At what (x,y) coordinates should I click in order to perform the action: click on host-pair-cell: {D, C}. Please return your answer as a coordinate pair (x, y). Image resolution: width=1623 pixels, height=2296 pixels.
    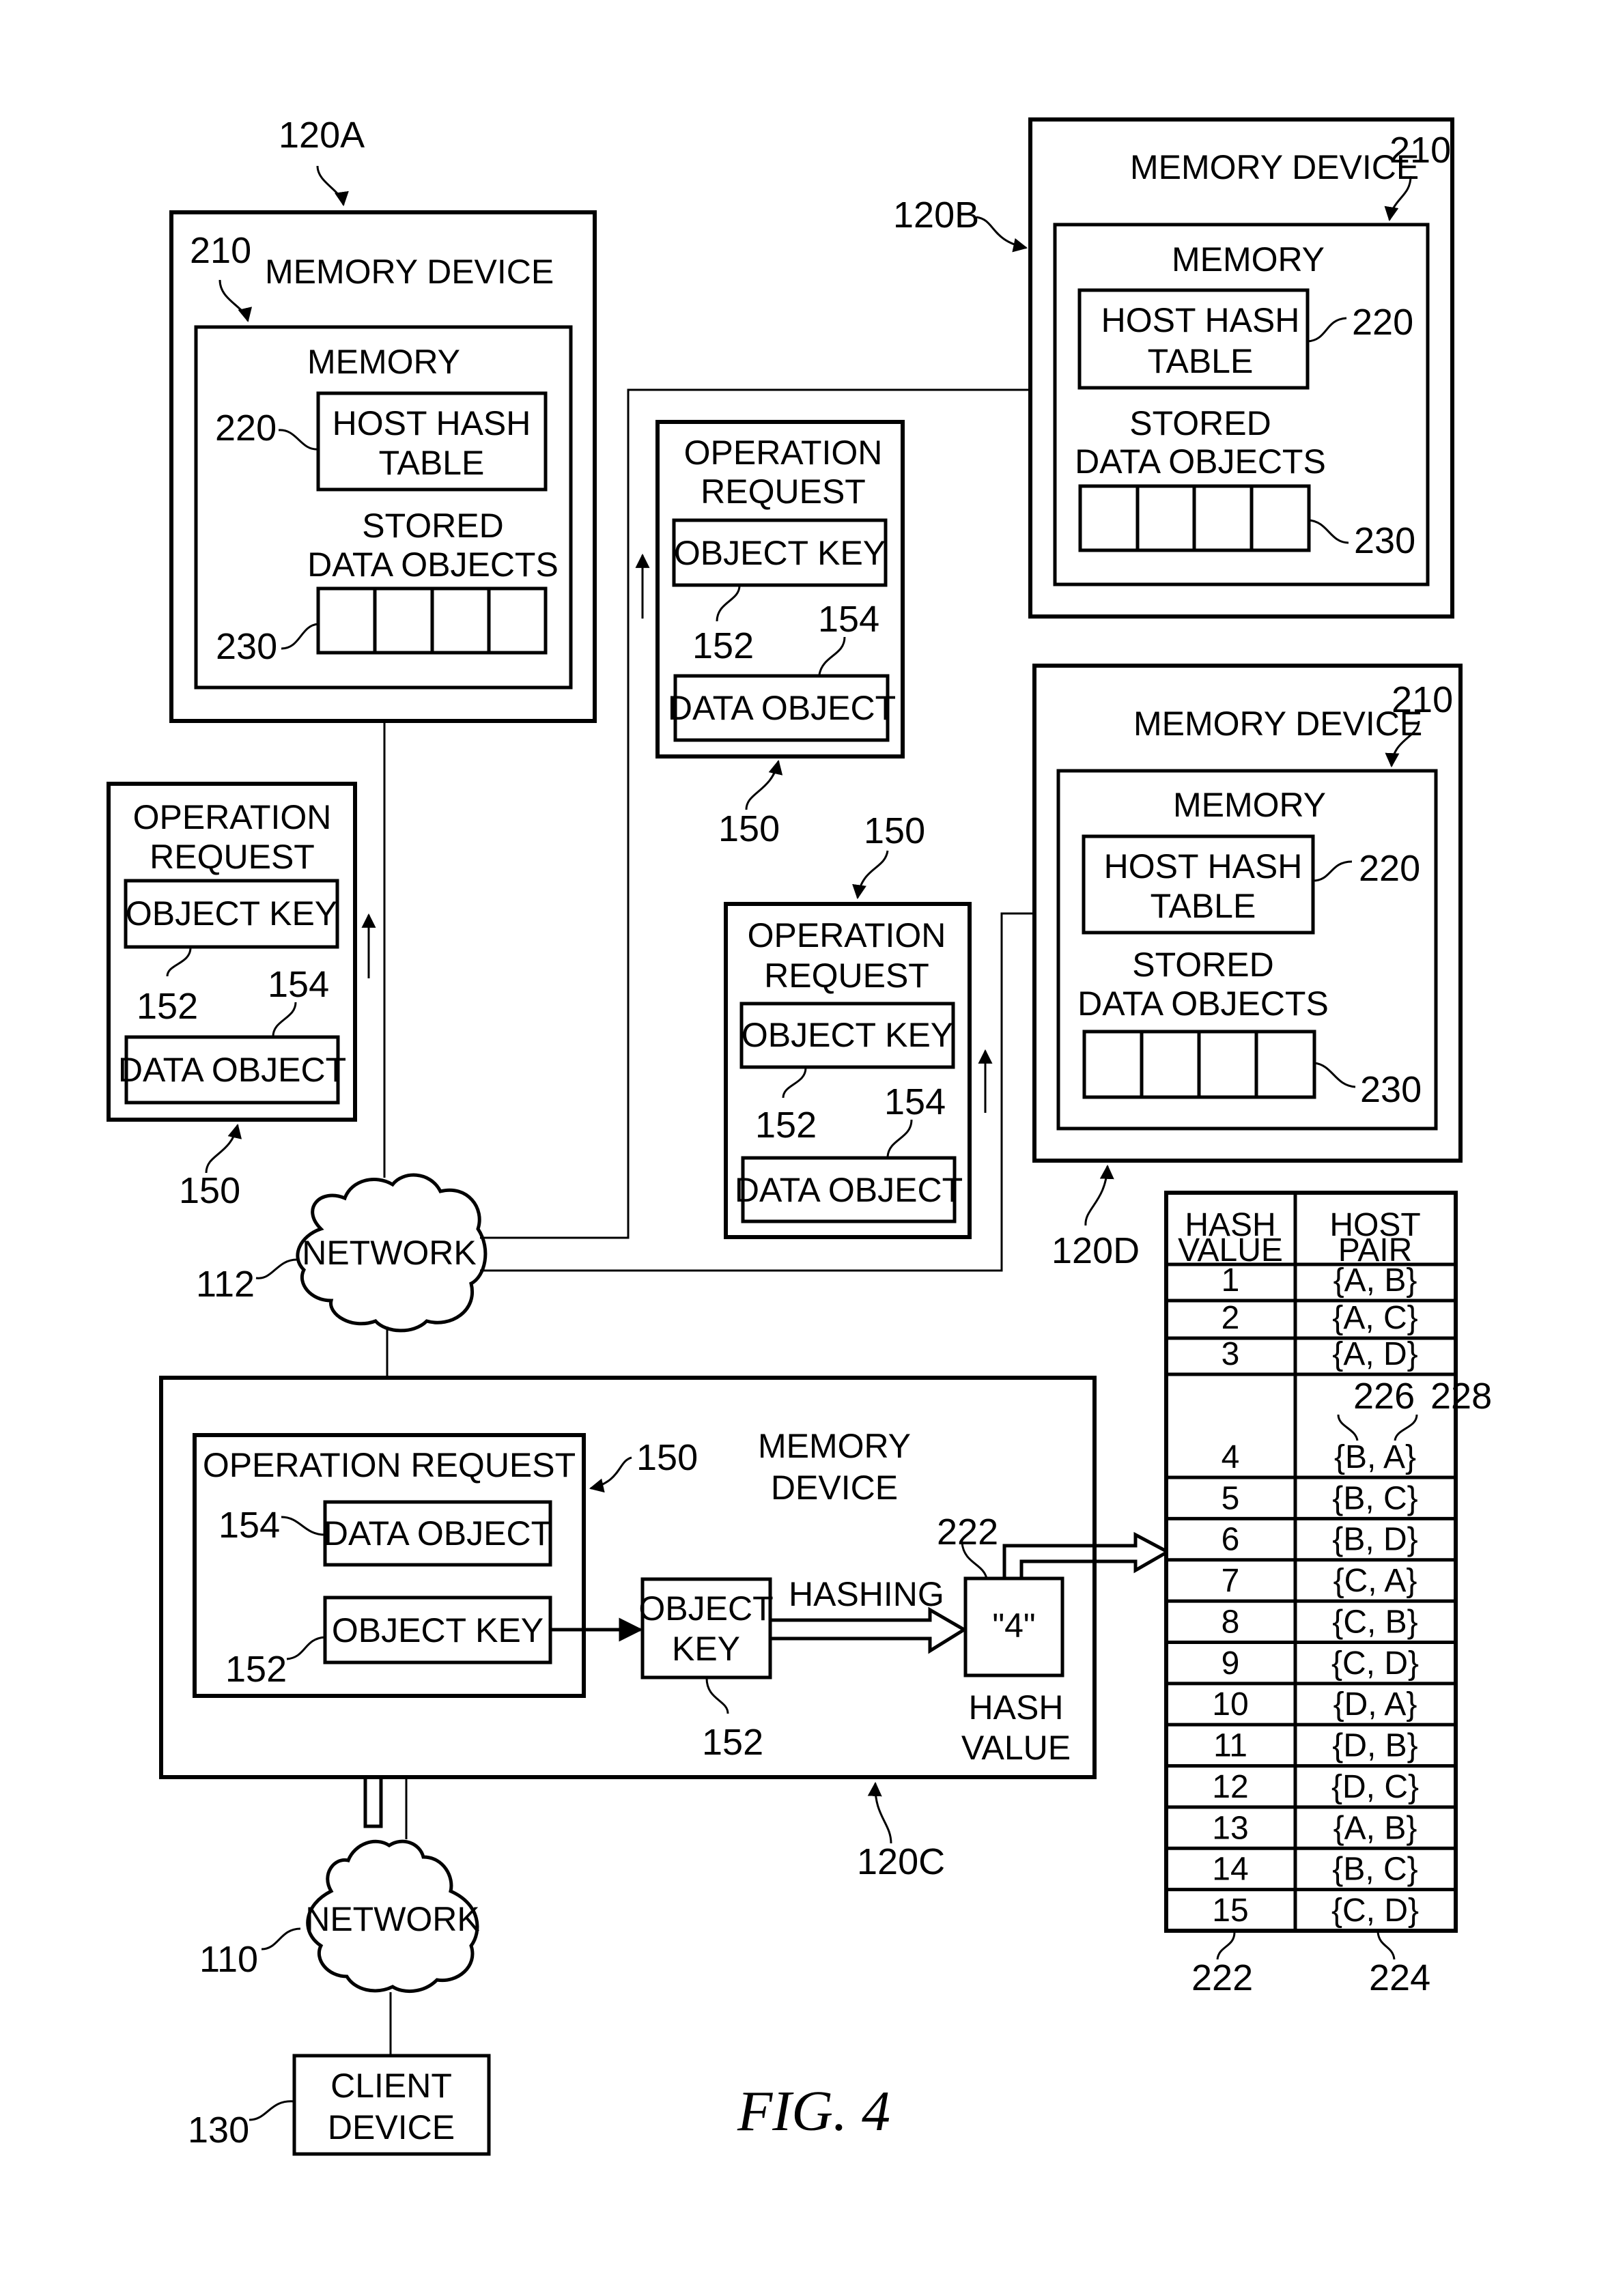
    Looking at the image, I should click on (1375, 1787).